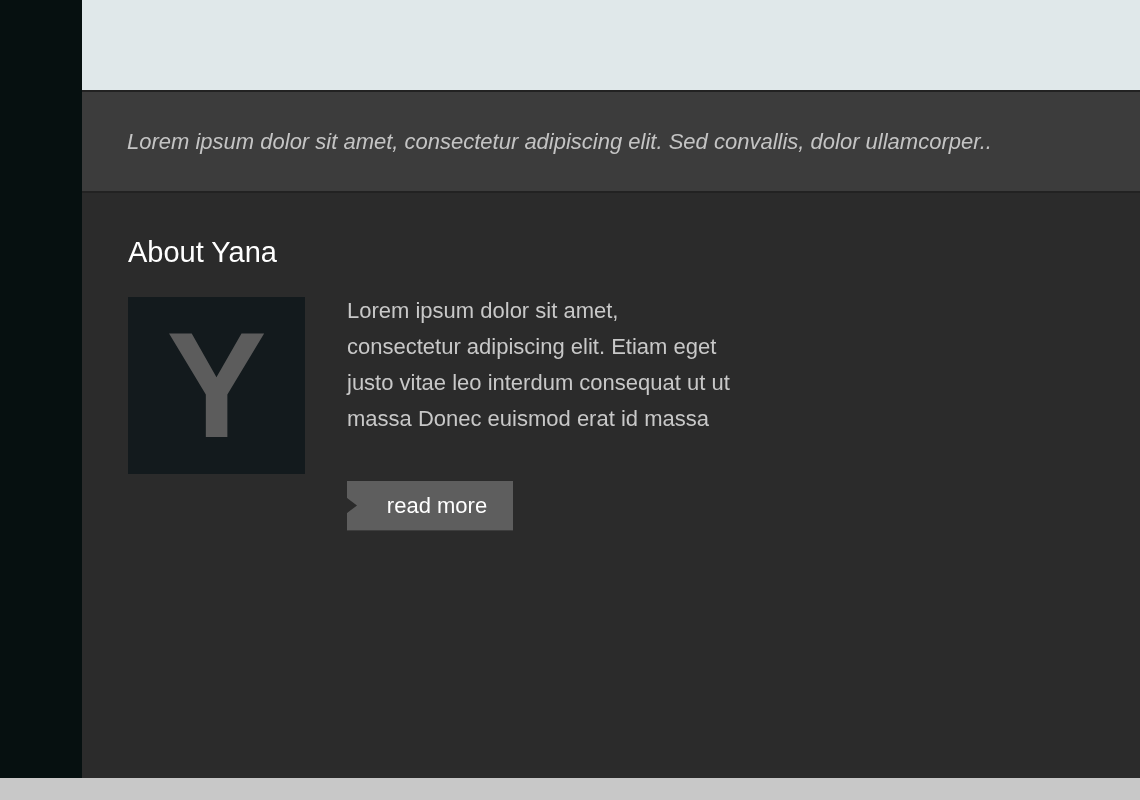  What do you see at coordinates (539, 364) in the screenshot?
I see `about-text: Lorem ipsum dolor sit amet, consectetur adipiscing elit. Etiam eget justo vitae leo interdum consequat ut ut massa Donec euismod erat id massa` at bounding box center [539, 364].